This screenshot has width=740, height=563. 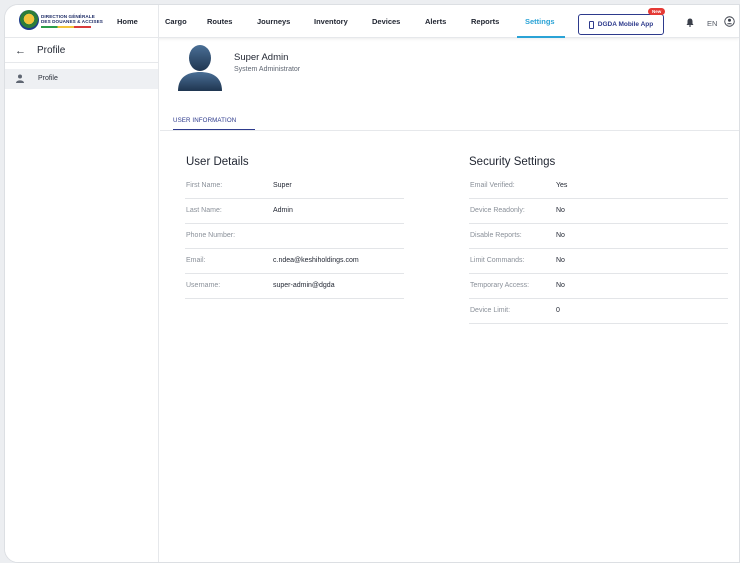 What do you see at coordinates (598, 186) in the screenshot?
I see `security-row-email-verified: Email Verified: Yes` at bounding box center [598, 186].